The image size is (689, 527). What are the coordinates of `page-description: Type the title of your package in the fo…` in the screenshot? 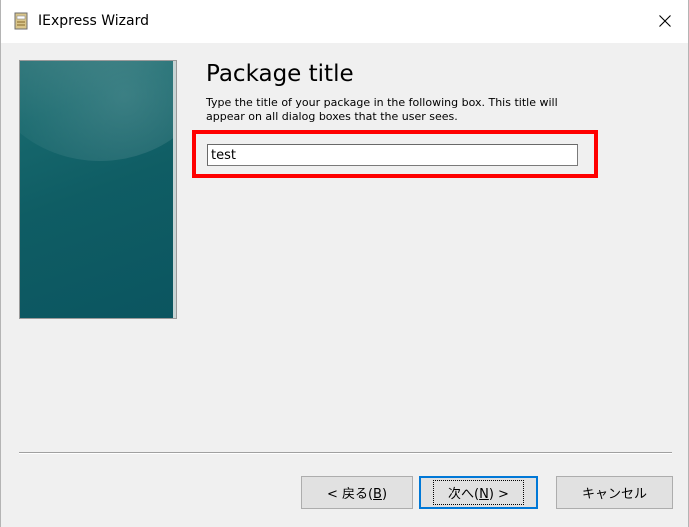 It's located at (382, 109).